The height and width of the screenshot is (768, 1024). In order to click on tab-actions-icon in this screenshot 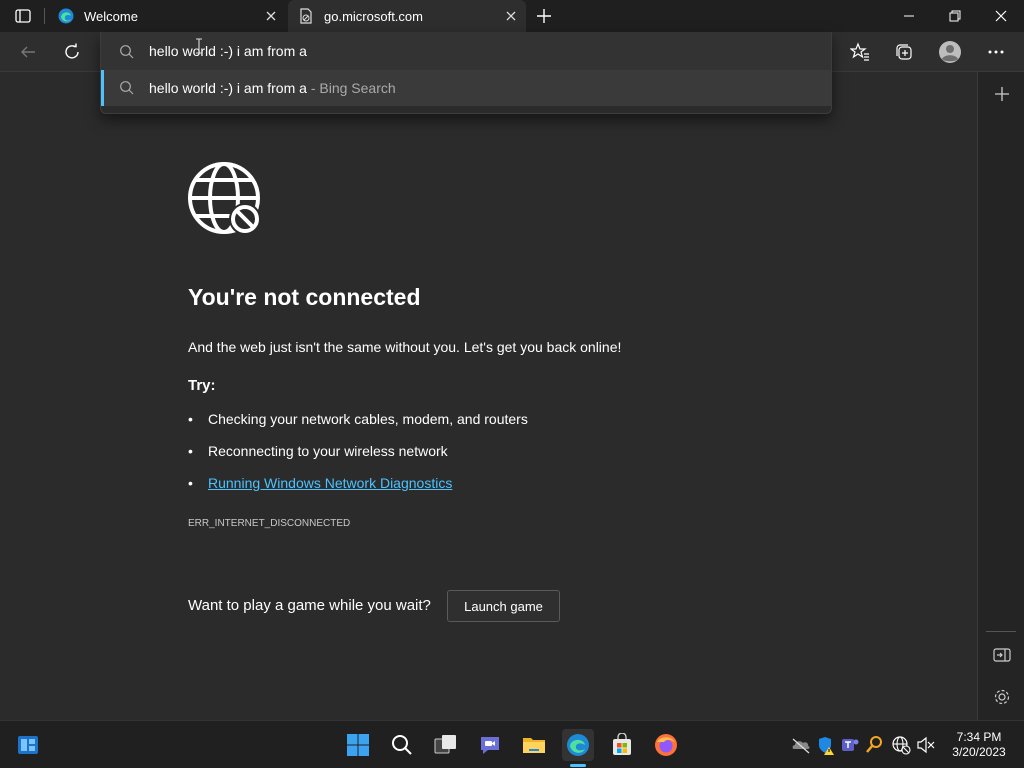, I will do `click(23, 16)`.